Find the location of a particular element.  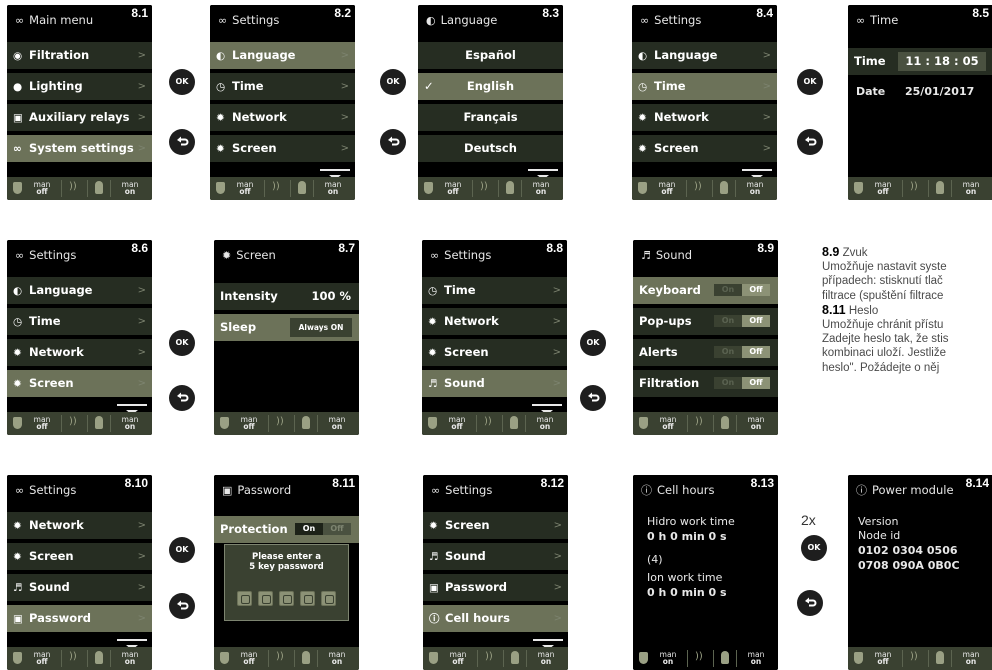

scroll-separator is located at coordinates (132, 405).